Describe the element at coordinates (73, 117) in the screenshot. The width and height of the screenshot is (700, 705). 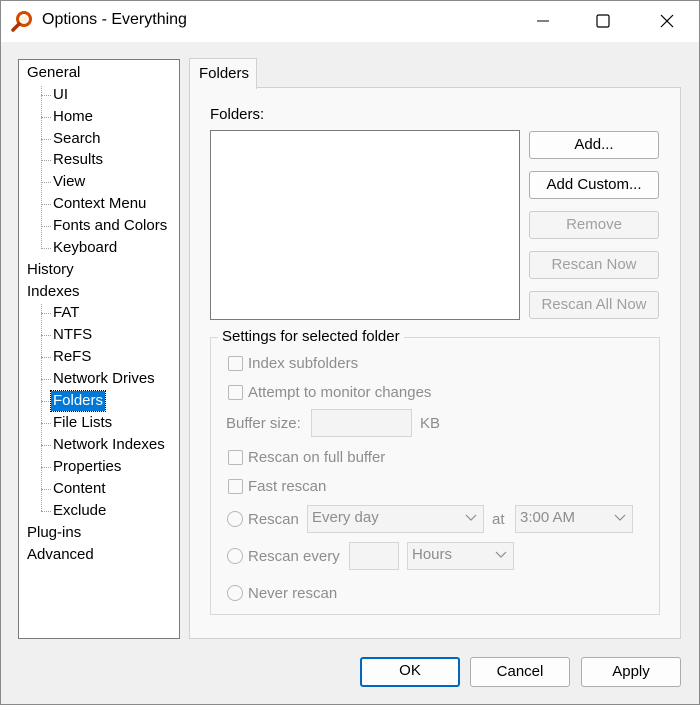
I see `tree-item-home: Home` at that location.